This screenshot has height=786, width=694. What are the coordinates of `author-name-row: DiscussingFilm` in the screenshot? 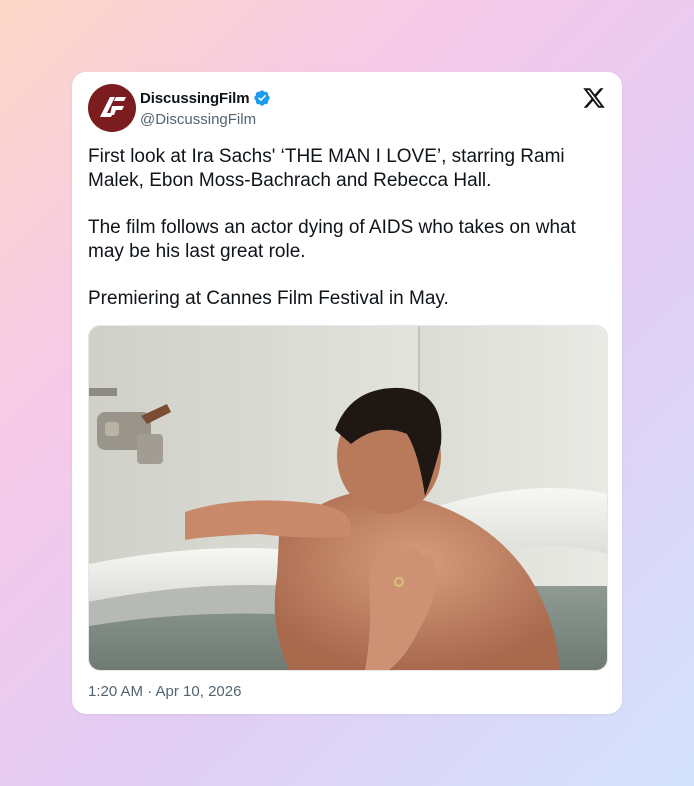 It's located at (205, 98).